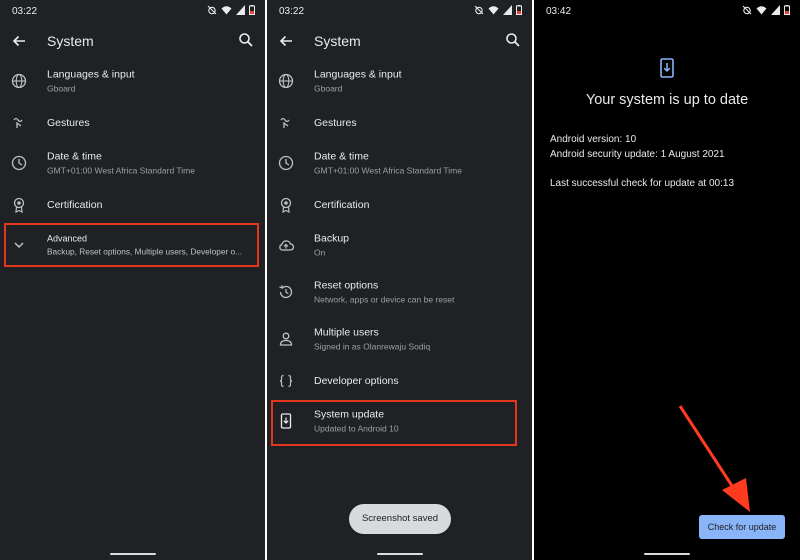  What do you see at coordinates (67, 238) in the screenshot?
I see `item-label: Advanced` at bounding box center [67, 238].